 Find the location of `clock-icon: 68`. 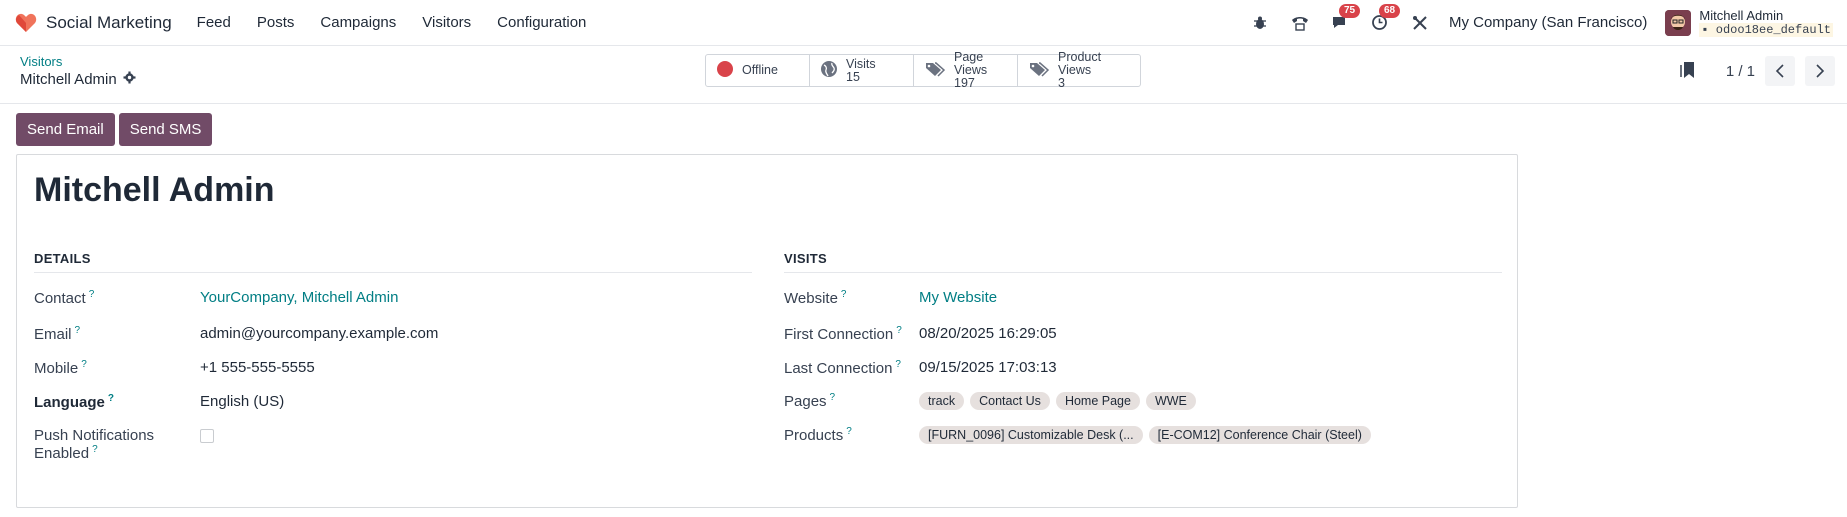

clock-icon: 68 is located at coordinates (1385, 18).